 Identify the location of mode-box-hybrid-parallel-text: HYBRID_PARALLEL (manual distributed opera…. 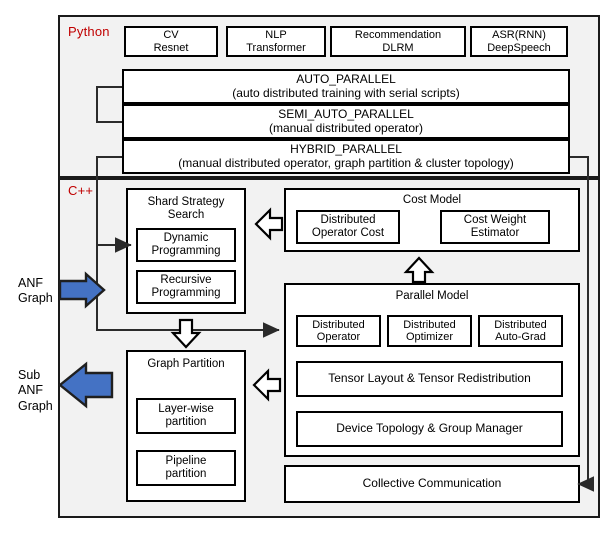
(346, 156).